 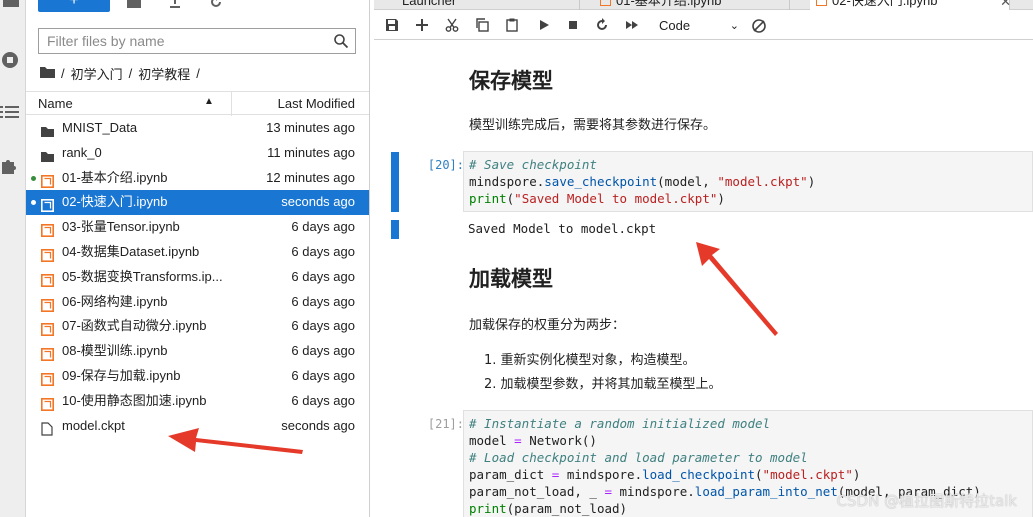 What do you see at coordinates (97, 73) in the screenshot?
I see `breadcrumb-item-intro: 初学入门` at bounding box center [97, 73].